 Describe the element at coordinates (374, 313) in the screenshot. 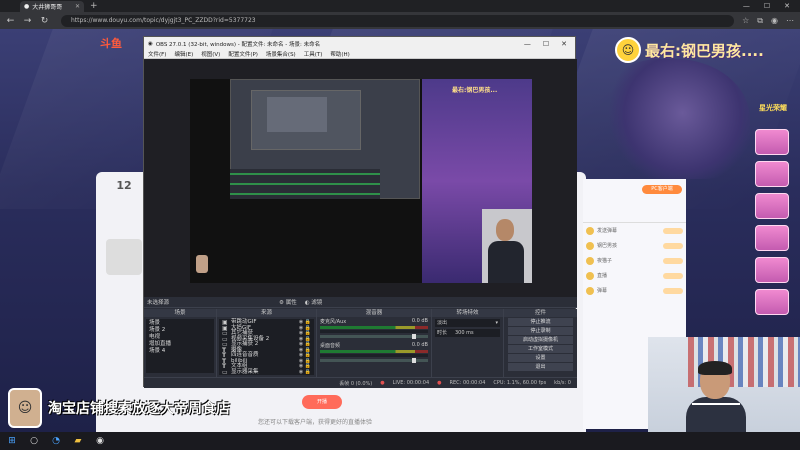

I see `mixer-dock-title: 混音器` at that location.